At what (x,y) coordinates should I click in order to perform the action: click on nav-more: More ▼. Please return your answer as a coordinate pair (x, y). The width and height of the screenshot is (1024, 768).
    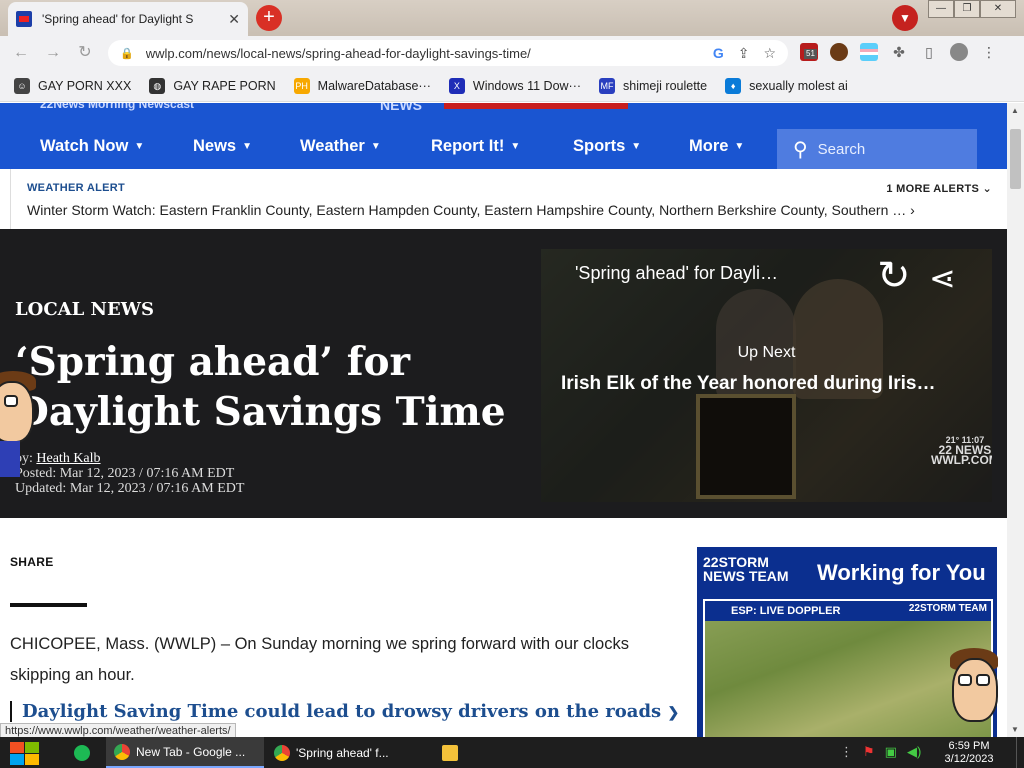
    Looking at the image, I should click on (716, 146).